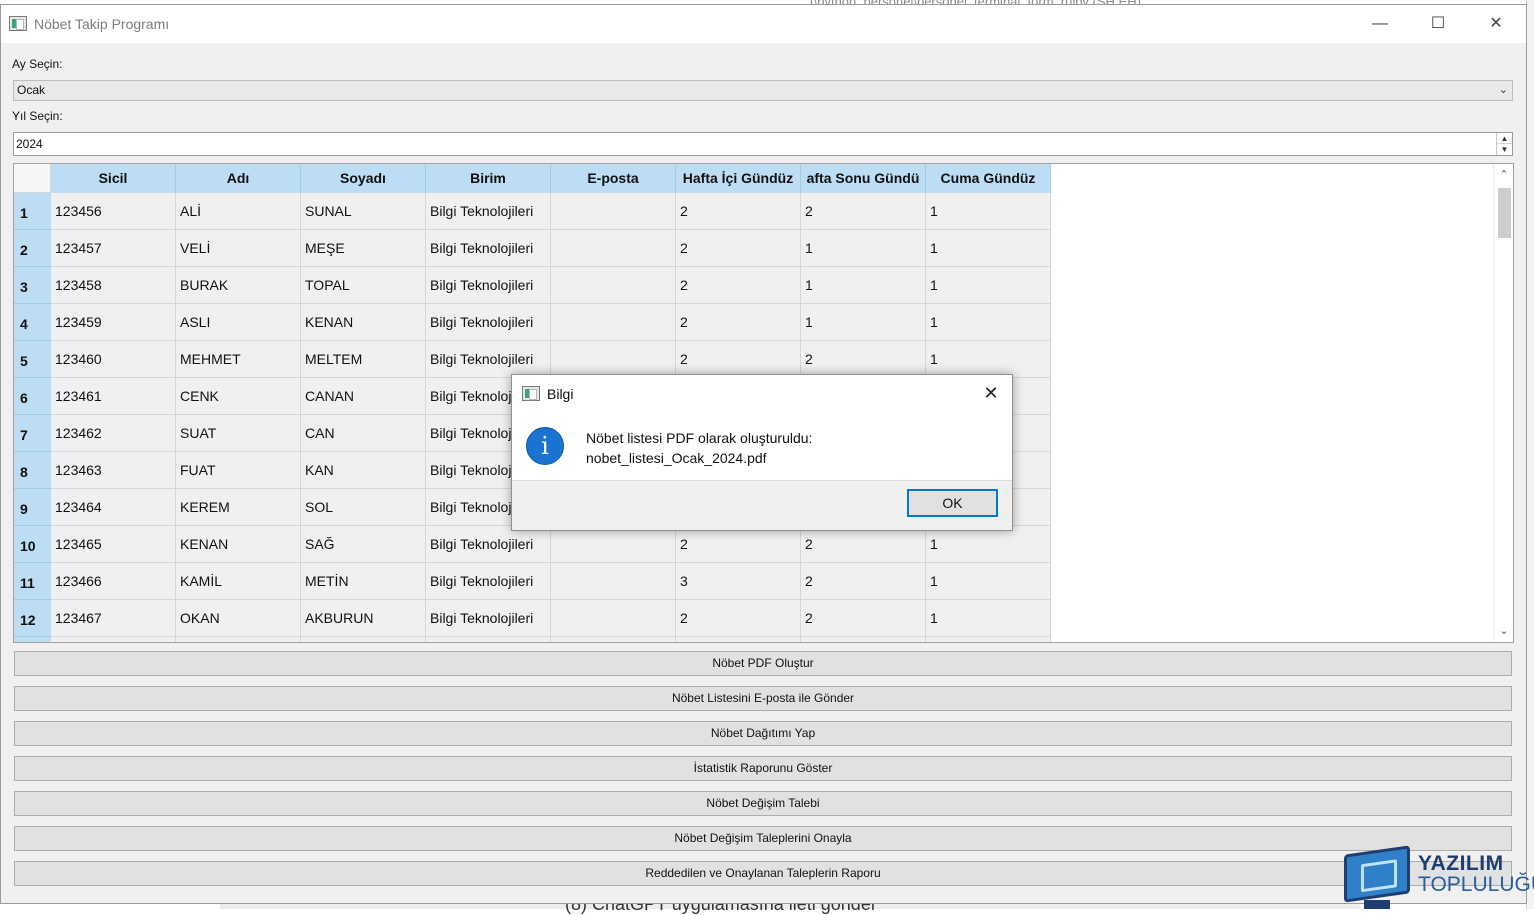  What do you see at coordinates (113, 470) in the screenshot?
I see `table-cell: 123463` at bounding box center [113, 470].